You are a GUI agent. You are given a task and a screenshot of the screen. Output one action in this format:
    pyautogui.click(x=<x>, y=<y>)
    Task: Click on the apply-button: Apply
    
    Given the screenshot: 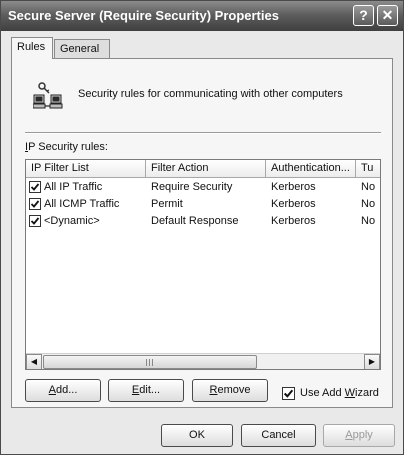 What is the action you would take?
    pyautogui.click(x=359, y=435)
    